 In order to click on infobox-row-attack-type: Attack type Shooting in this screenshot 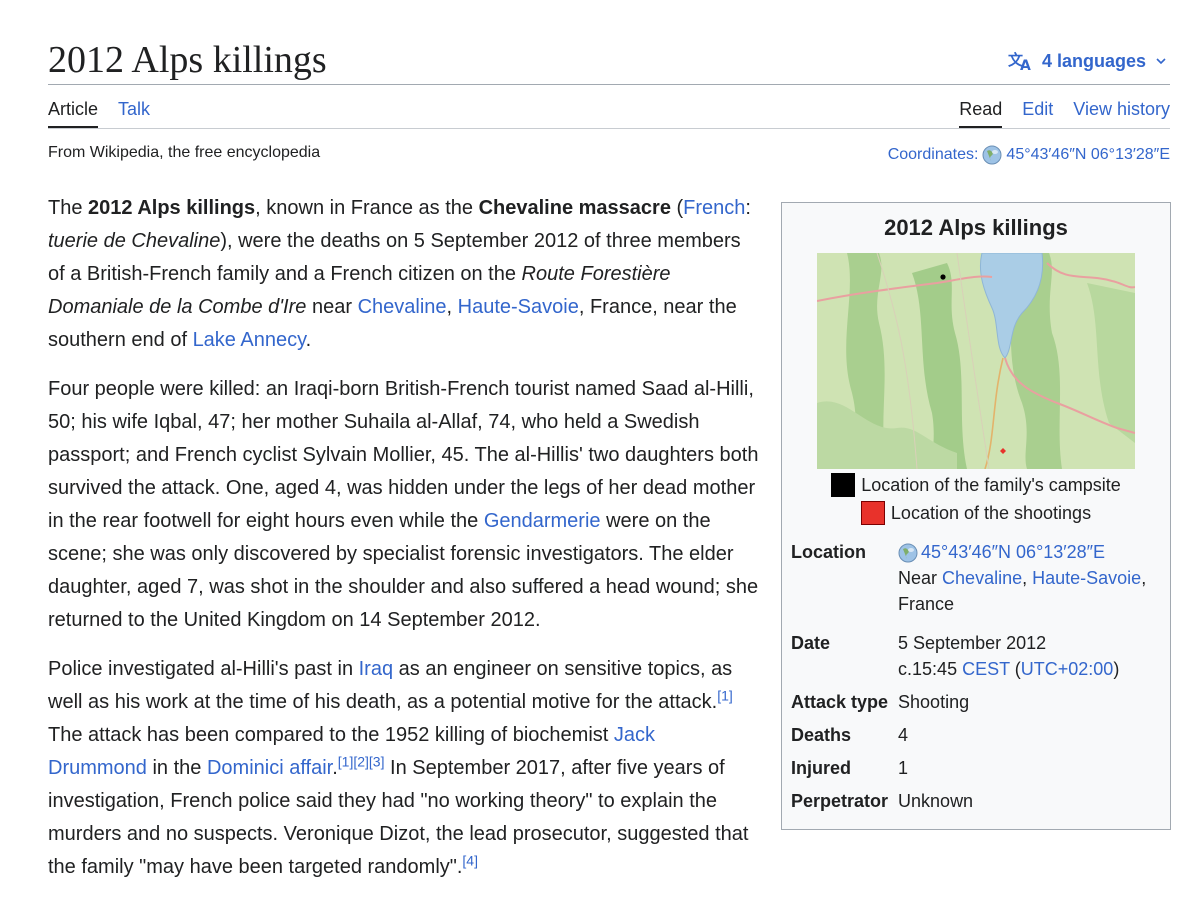, I will do `click(976, 699)`.